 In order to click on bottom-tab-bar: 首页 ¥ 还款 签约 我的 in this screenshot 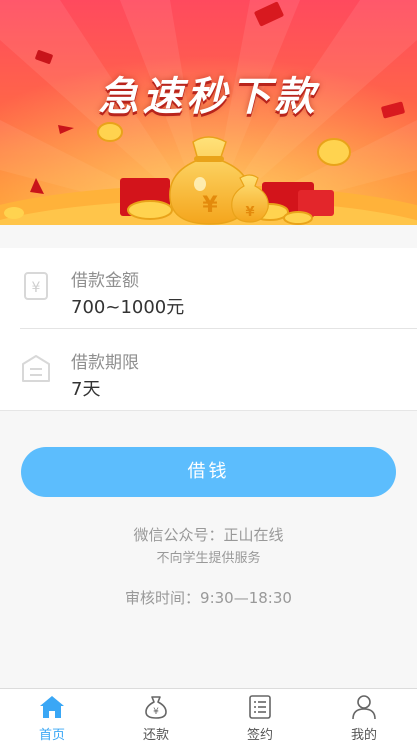, I will do `click(208, 715)`.